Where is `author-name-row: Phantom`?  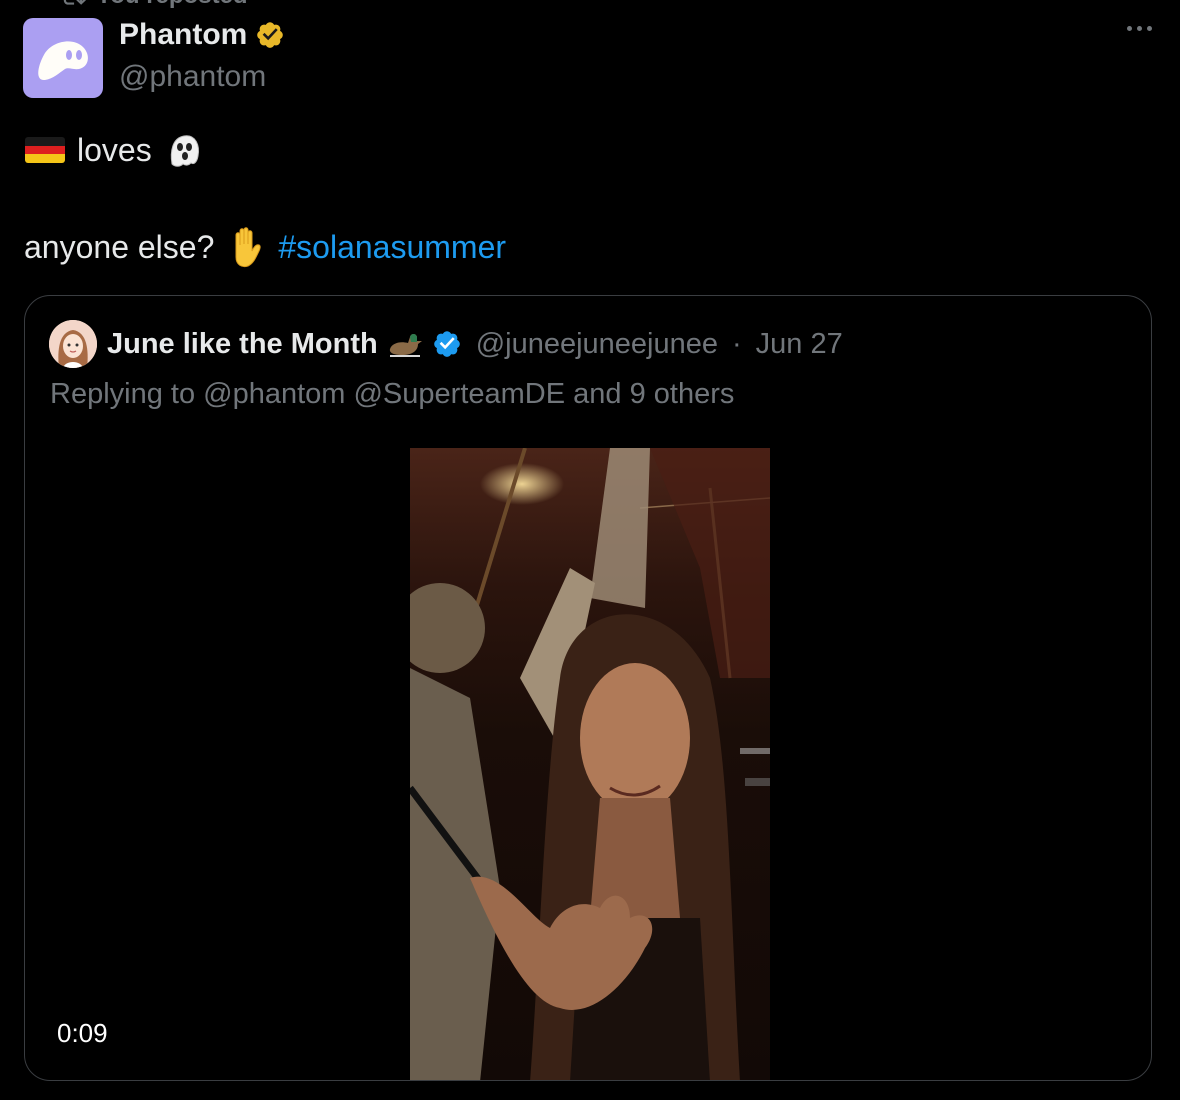 author-name-row: Phantom is located at coordinates (202, 35).